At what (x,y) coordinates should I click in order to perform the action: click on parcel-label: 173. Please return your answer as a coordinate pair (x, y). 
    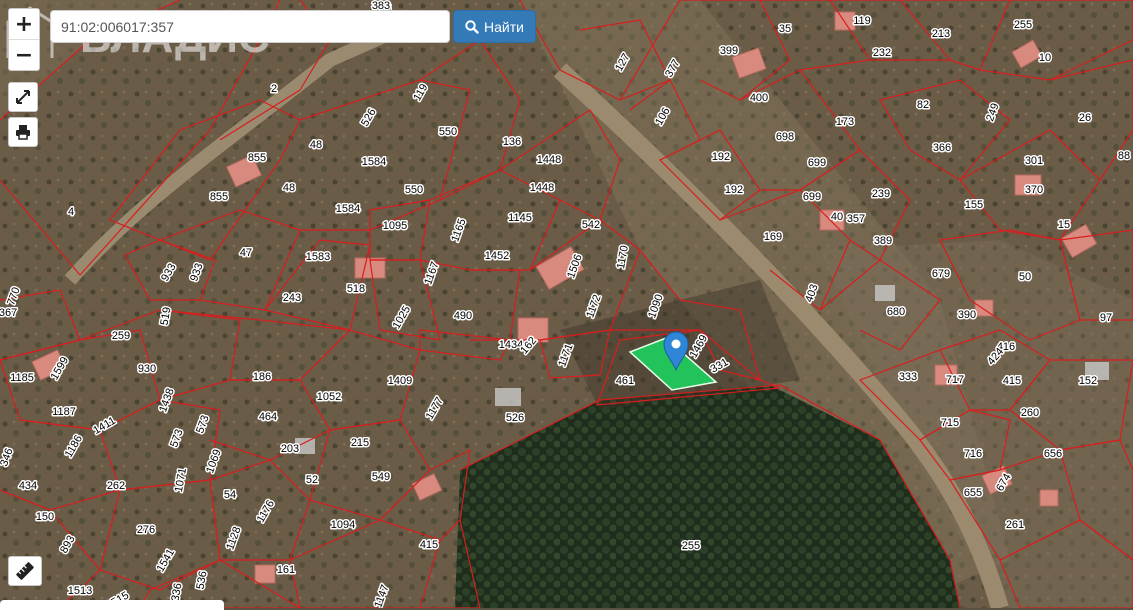
    Looking at the image, I should click on (845, 122).